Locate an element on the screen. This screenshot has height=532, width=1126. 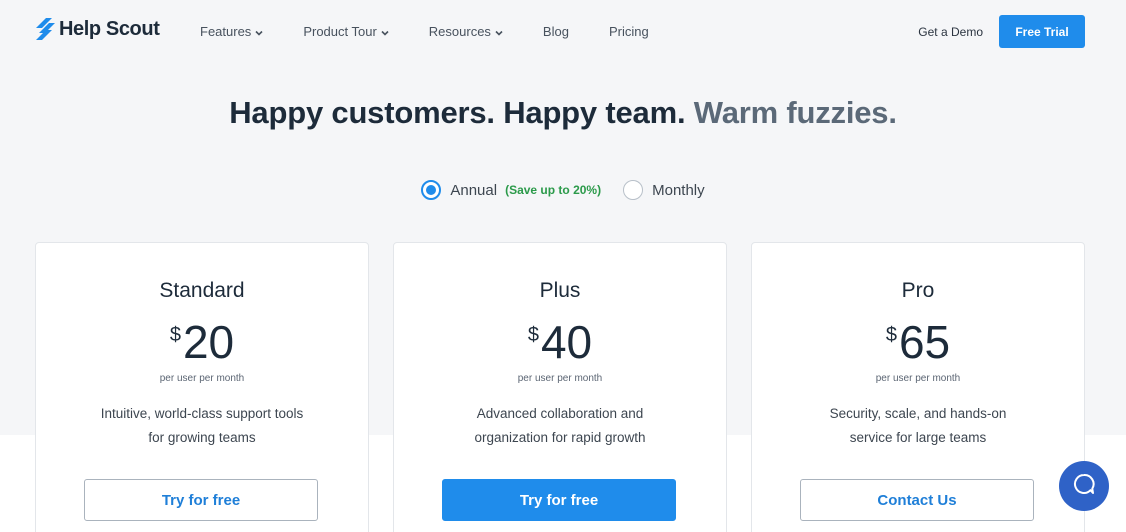
nav-item-pricing: Pricing is located at coordinates (629, 31).